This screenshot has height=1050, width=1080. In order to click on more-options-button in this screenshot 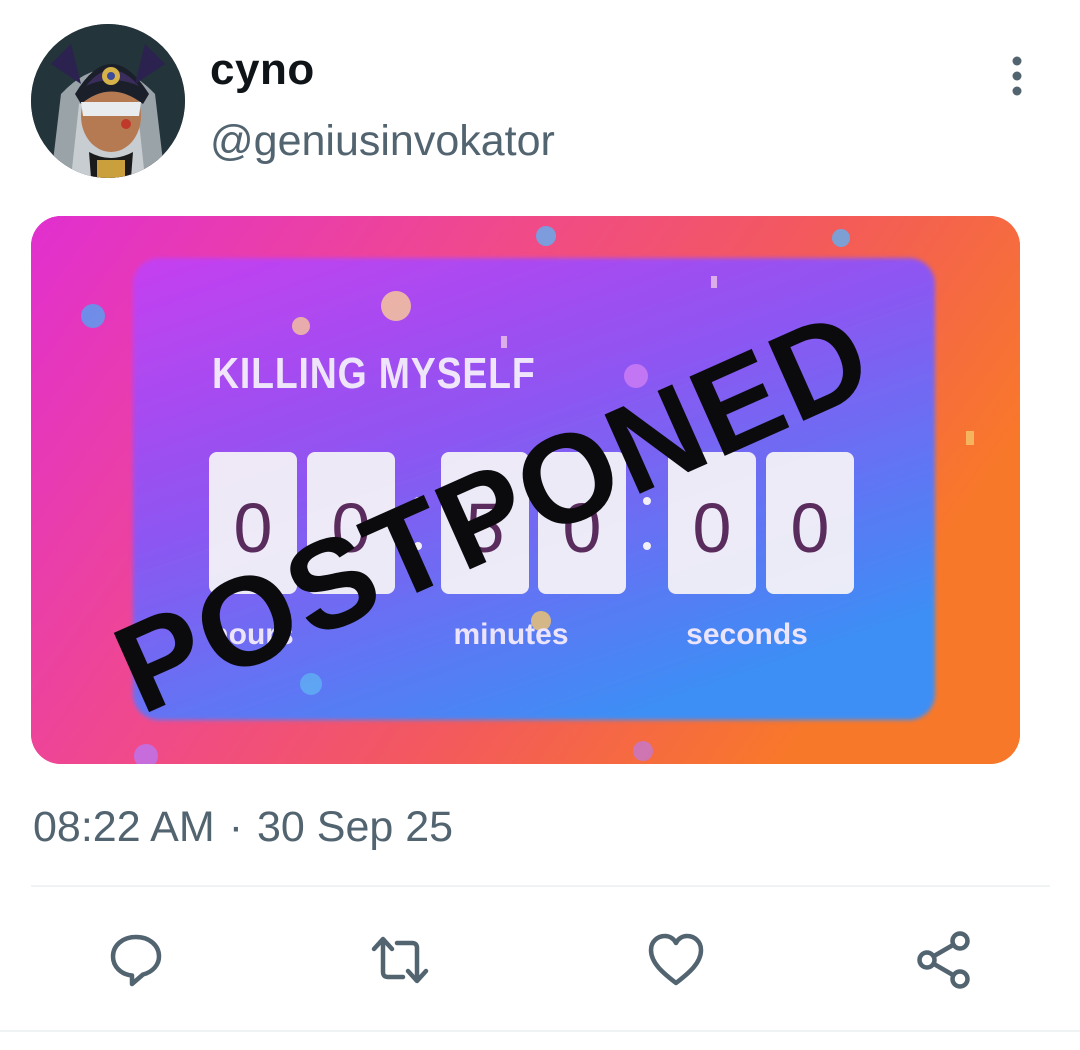, I will do `click(1017, 77)`.